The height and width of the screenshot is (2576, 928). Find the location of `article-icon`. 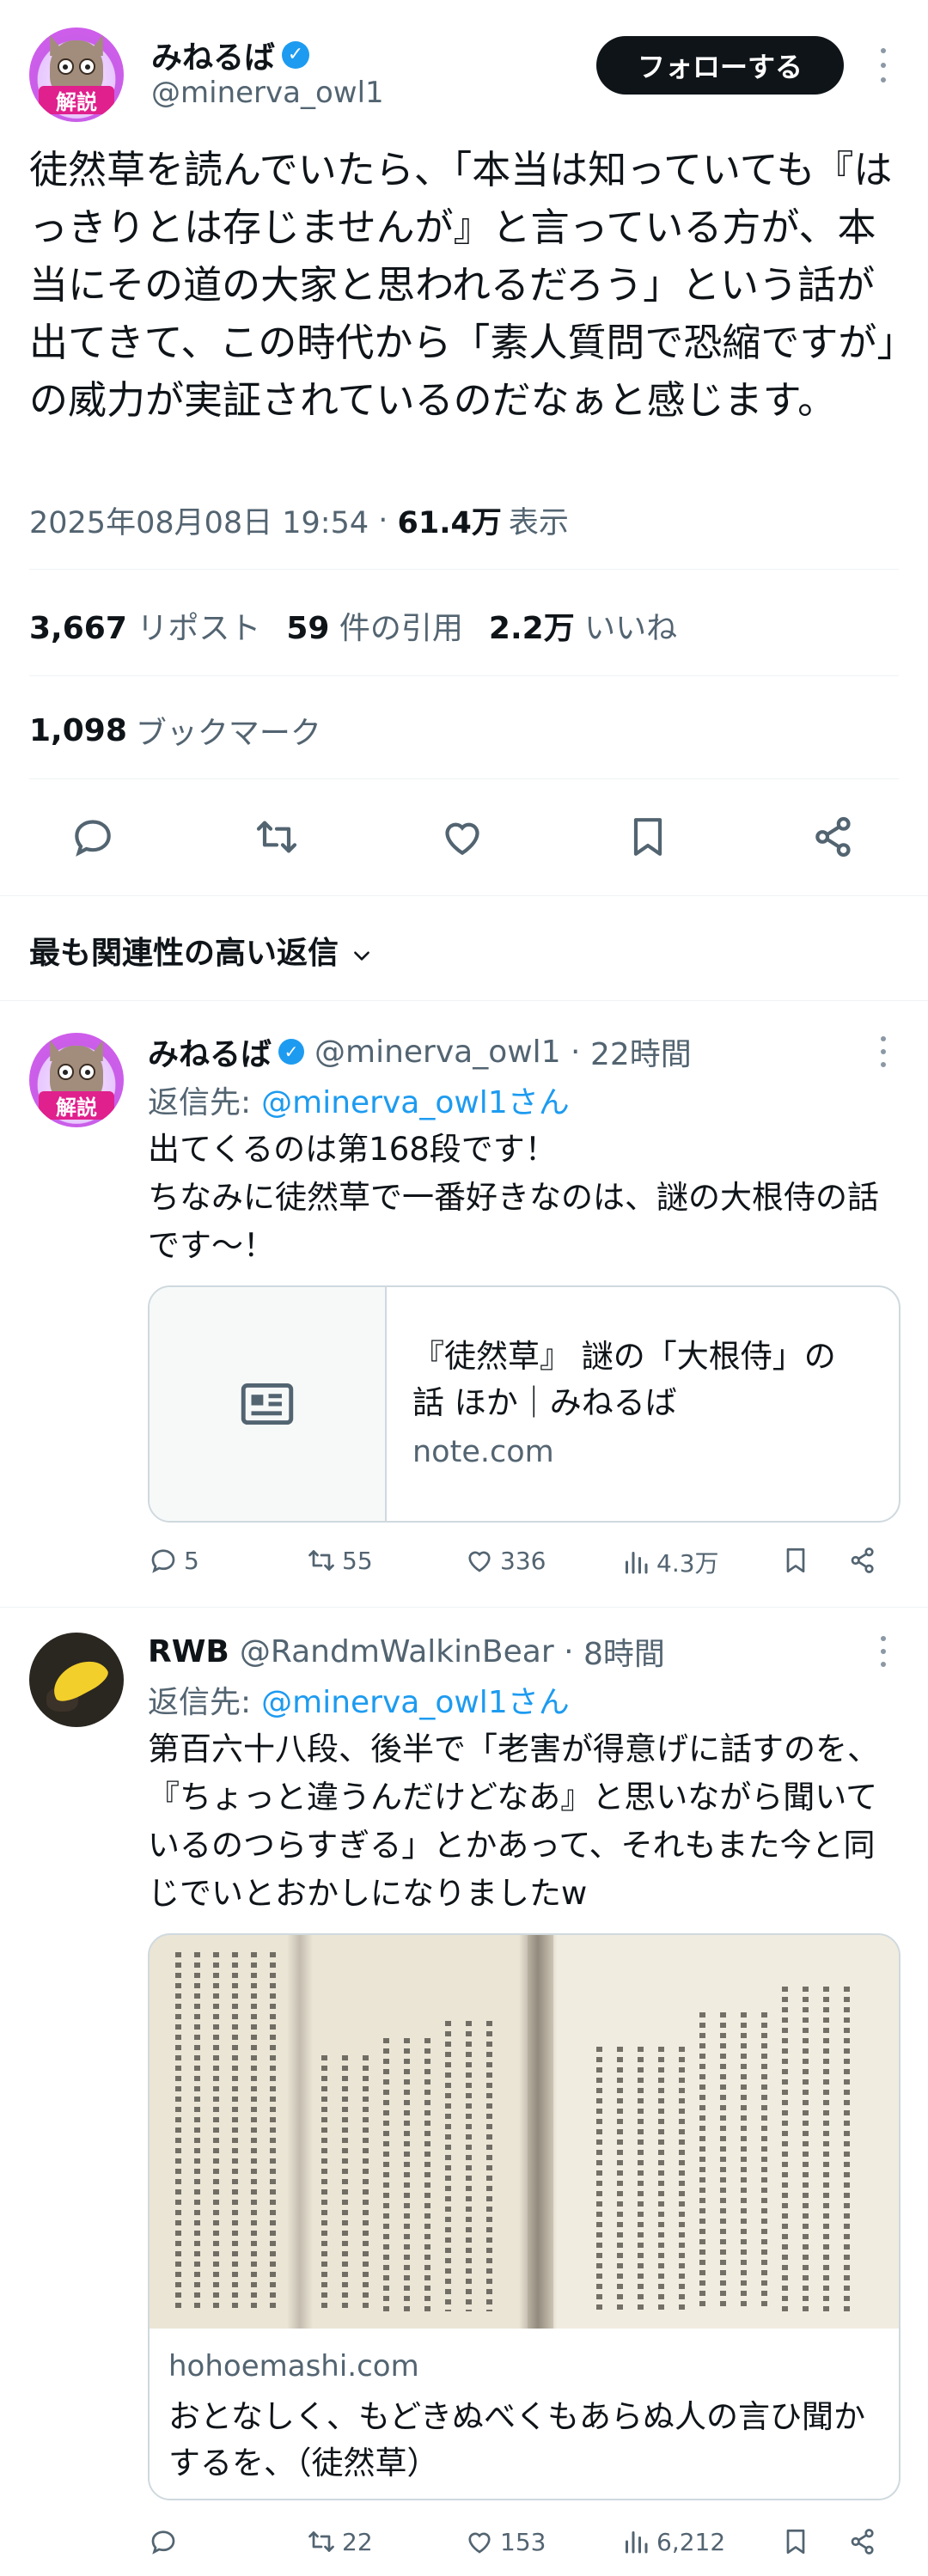

article-icon is located at coordinates (267, 1404).